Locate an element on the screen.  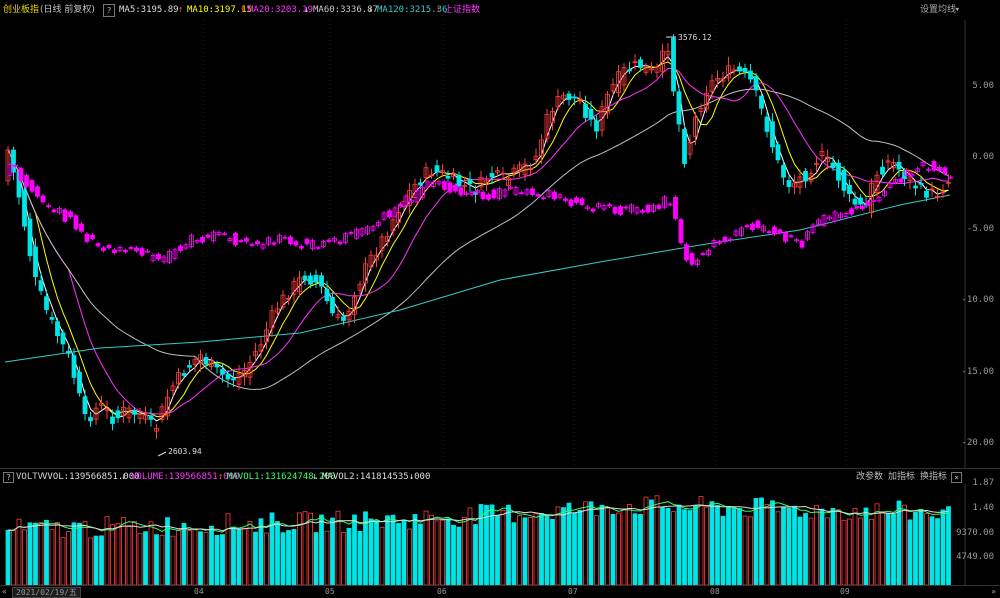
scroll-left-icon: « is located at coordinates (4, 591).